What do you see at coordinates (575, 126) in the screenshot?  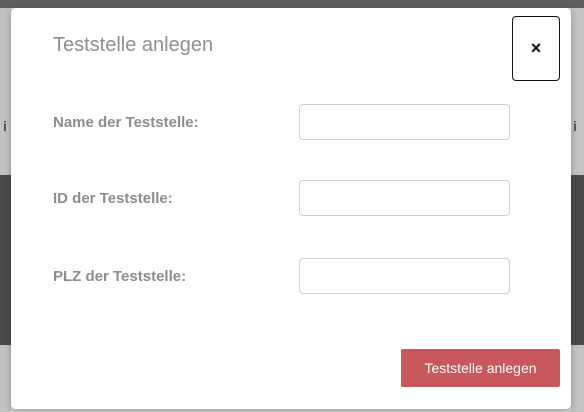 I see `backdrop-text-fragment-right: i` at bounding box center [575, 126].